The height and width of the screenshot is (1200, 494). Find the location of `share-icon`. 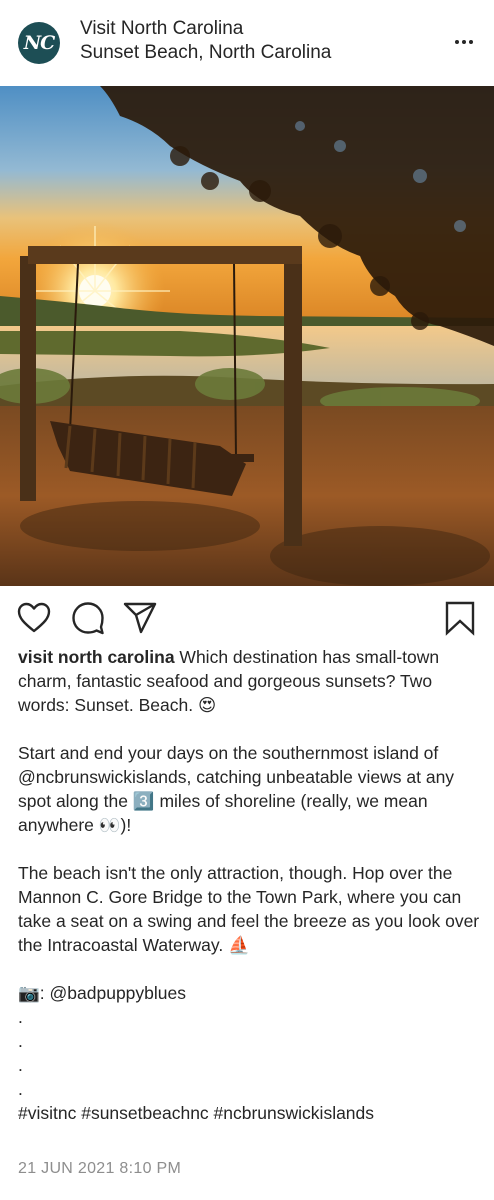

share-icon is located at coordinates (140, 618).